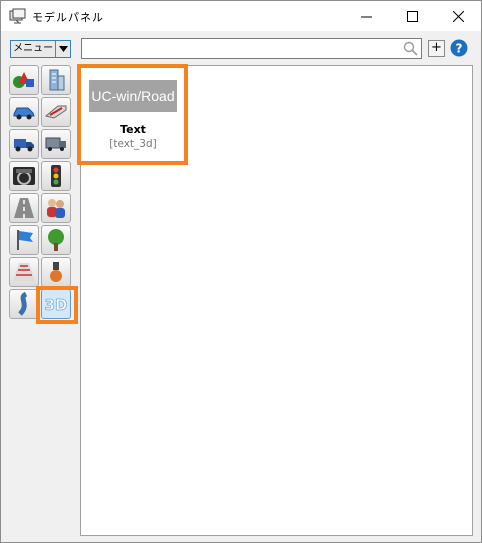  I want to click on minimize-button, so click(366, 16).